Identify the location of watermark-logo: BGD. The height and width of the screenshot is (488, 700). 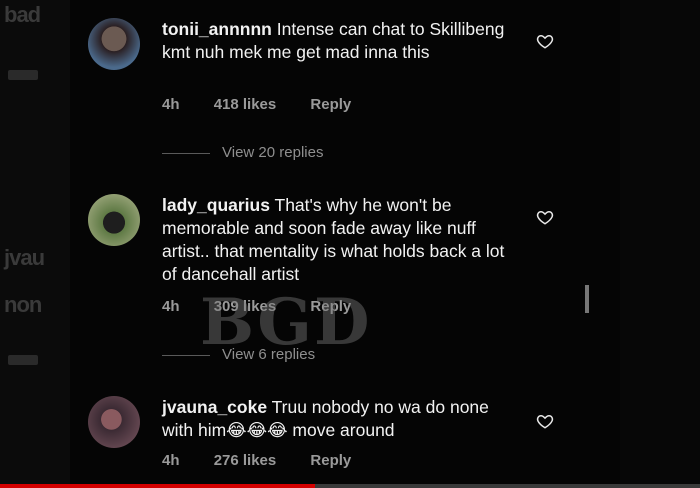
(286, 322).